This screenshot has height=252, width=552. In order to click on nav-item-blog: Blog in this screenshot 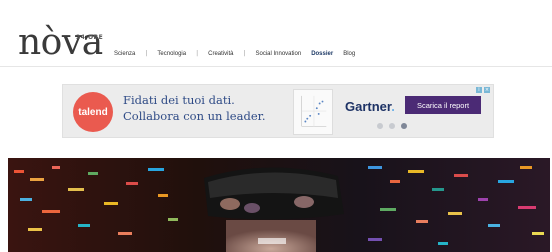, I will do `click(349, 54)`.